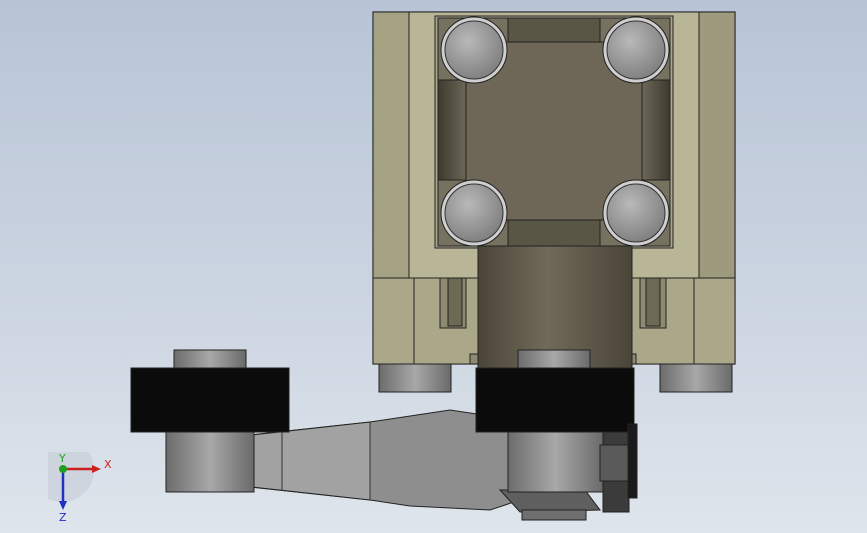  I want to click on bolt-bottom-right, so click(636, 213).